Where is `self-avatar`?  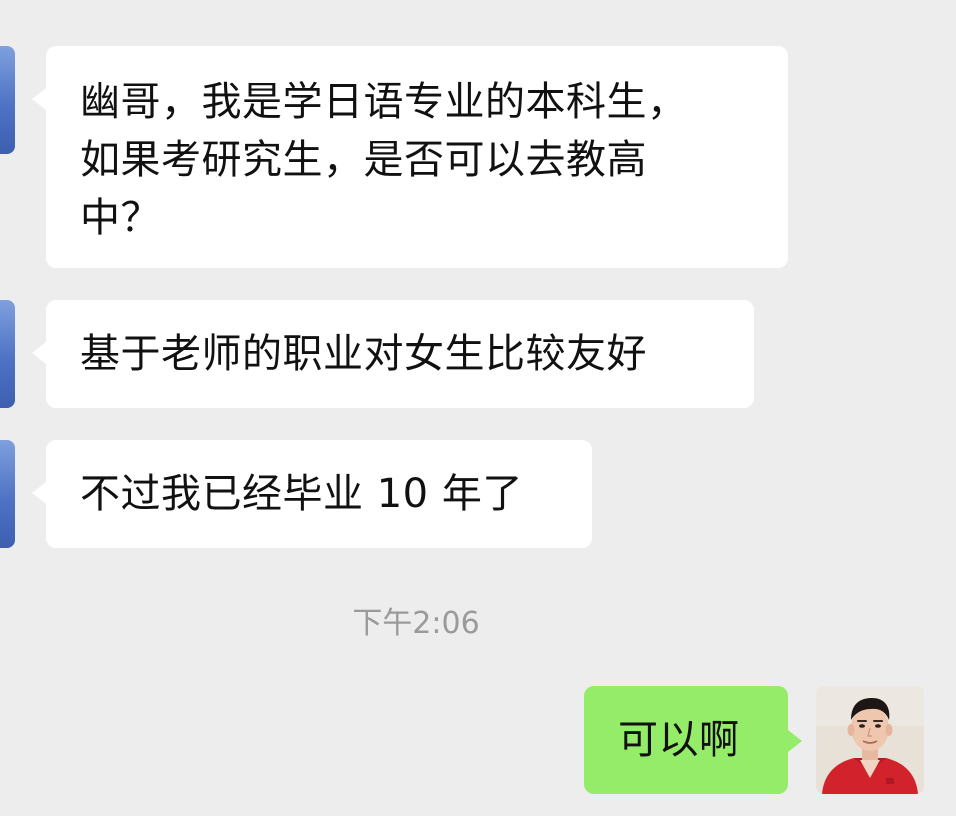
self-avatar is located at coordinates (870, 740).